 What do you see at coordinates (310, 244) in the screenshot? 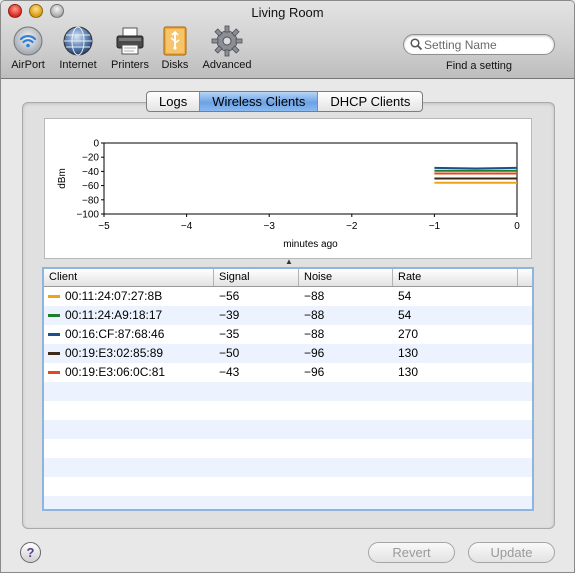
I see `x-axis-label: minutes ago` at bounding box center [310, 244].